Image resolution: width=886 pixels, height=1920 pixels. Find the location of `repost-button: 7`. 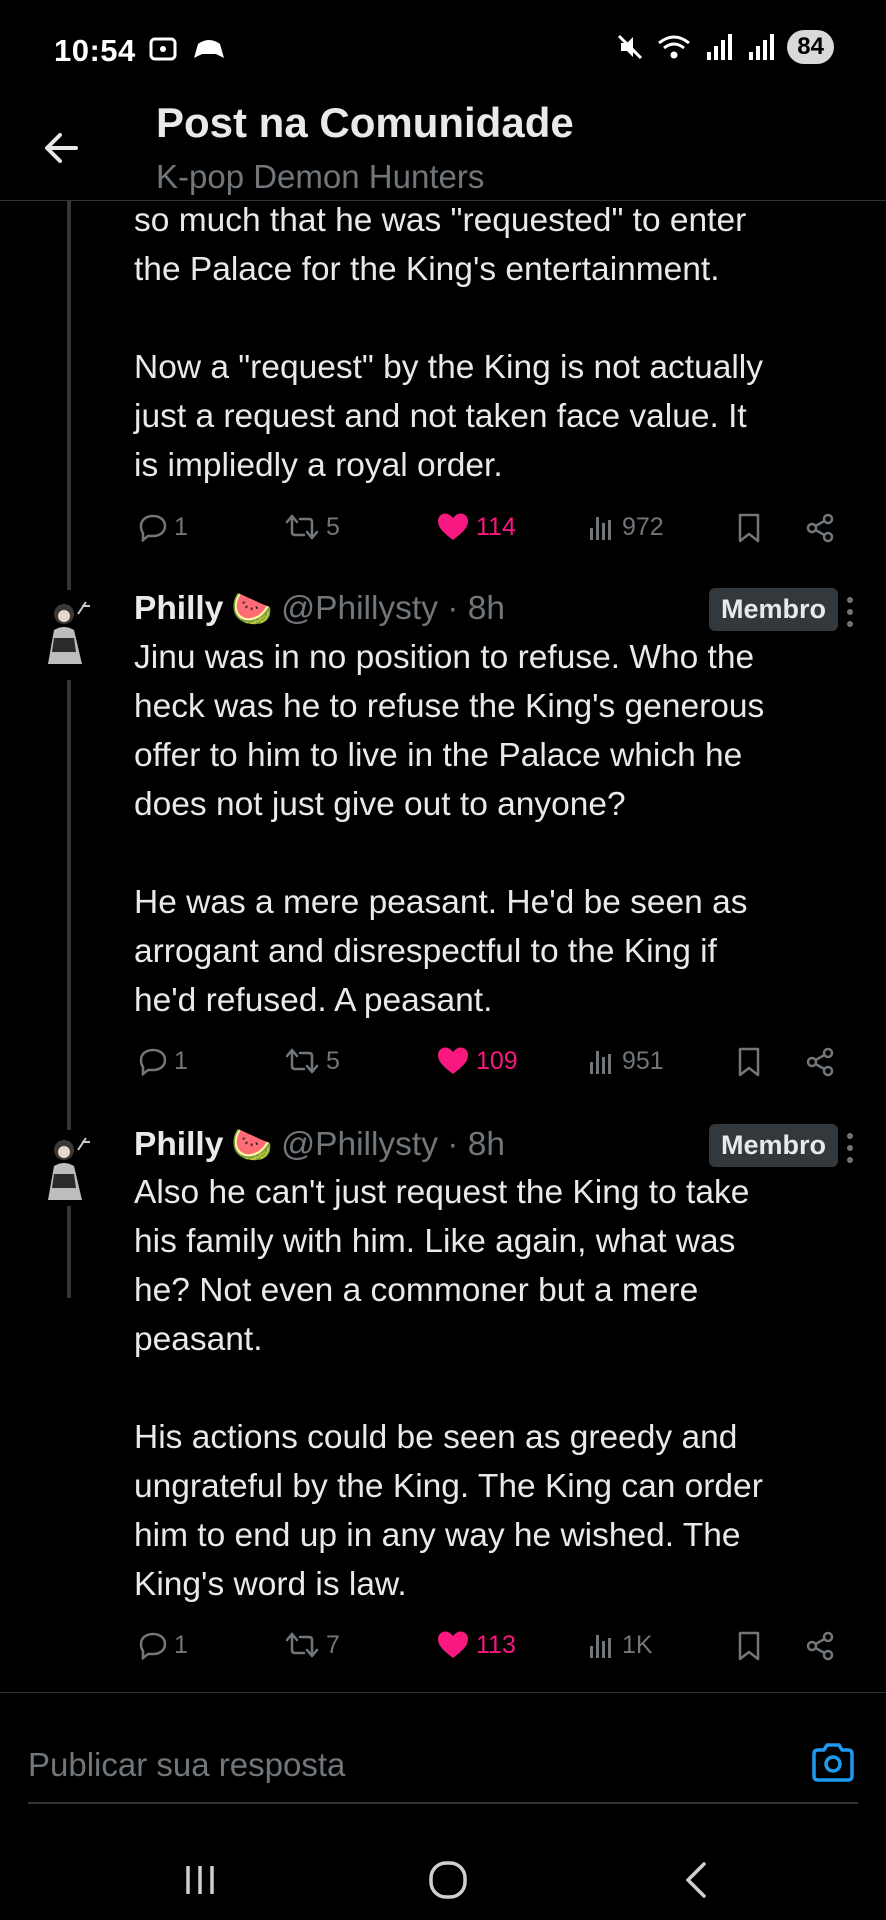

repost-button: 7 is located at coordinates (312, 1645).